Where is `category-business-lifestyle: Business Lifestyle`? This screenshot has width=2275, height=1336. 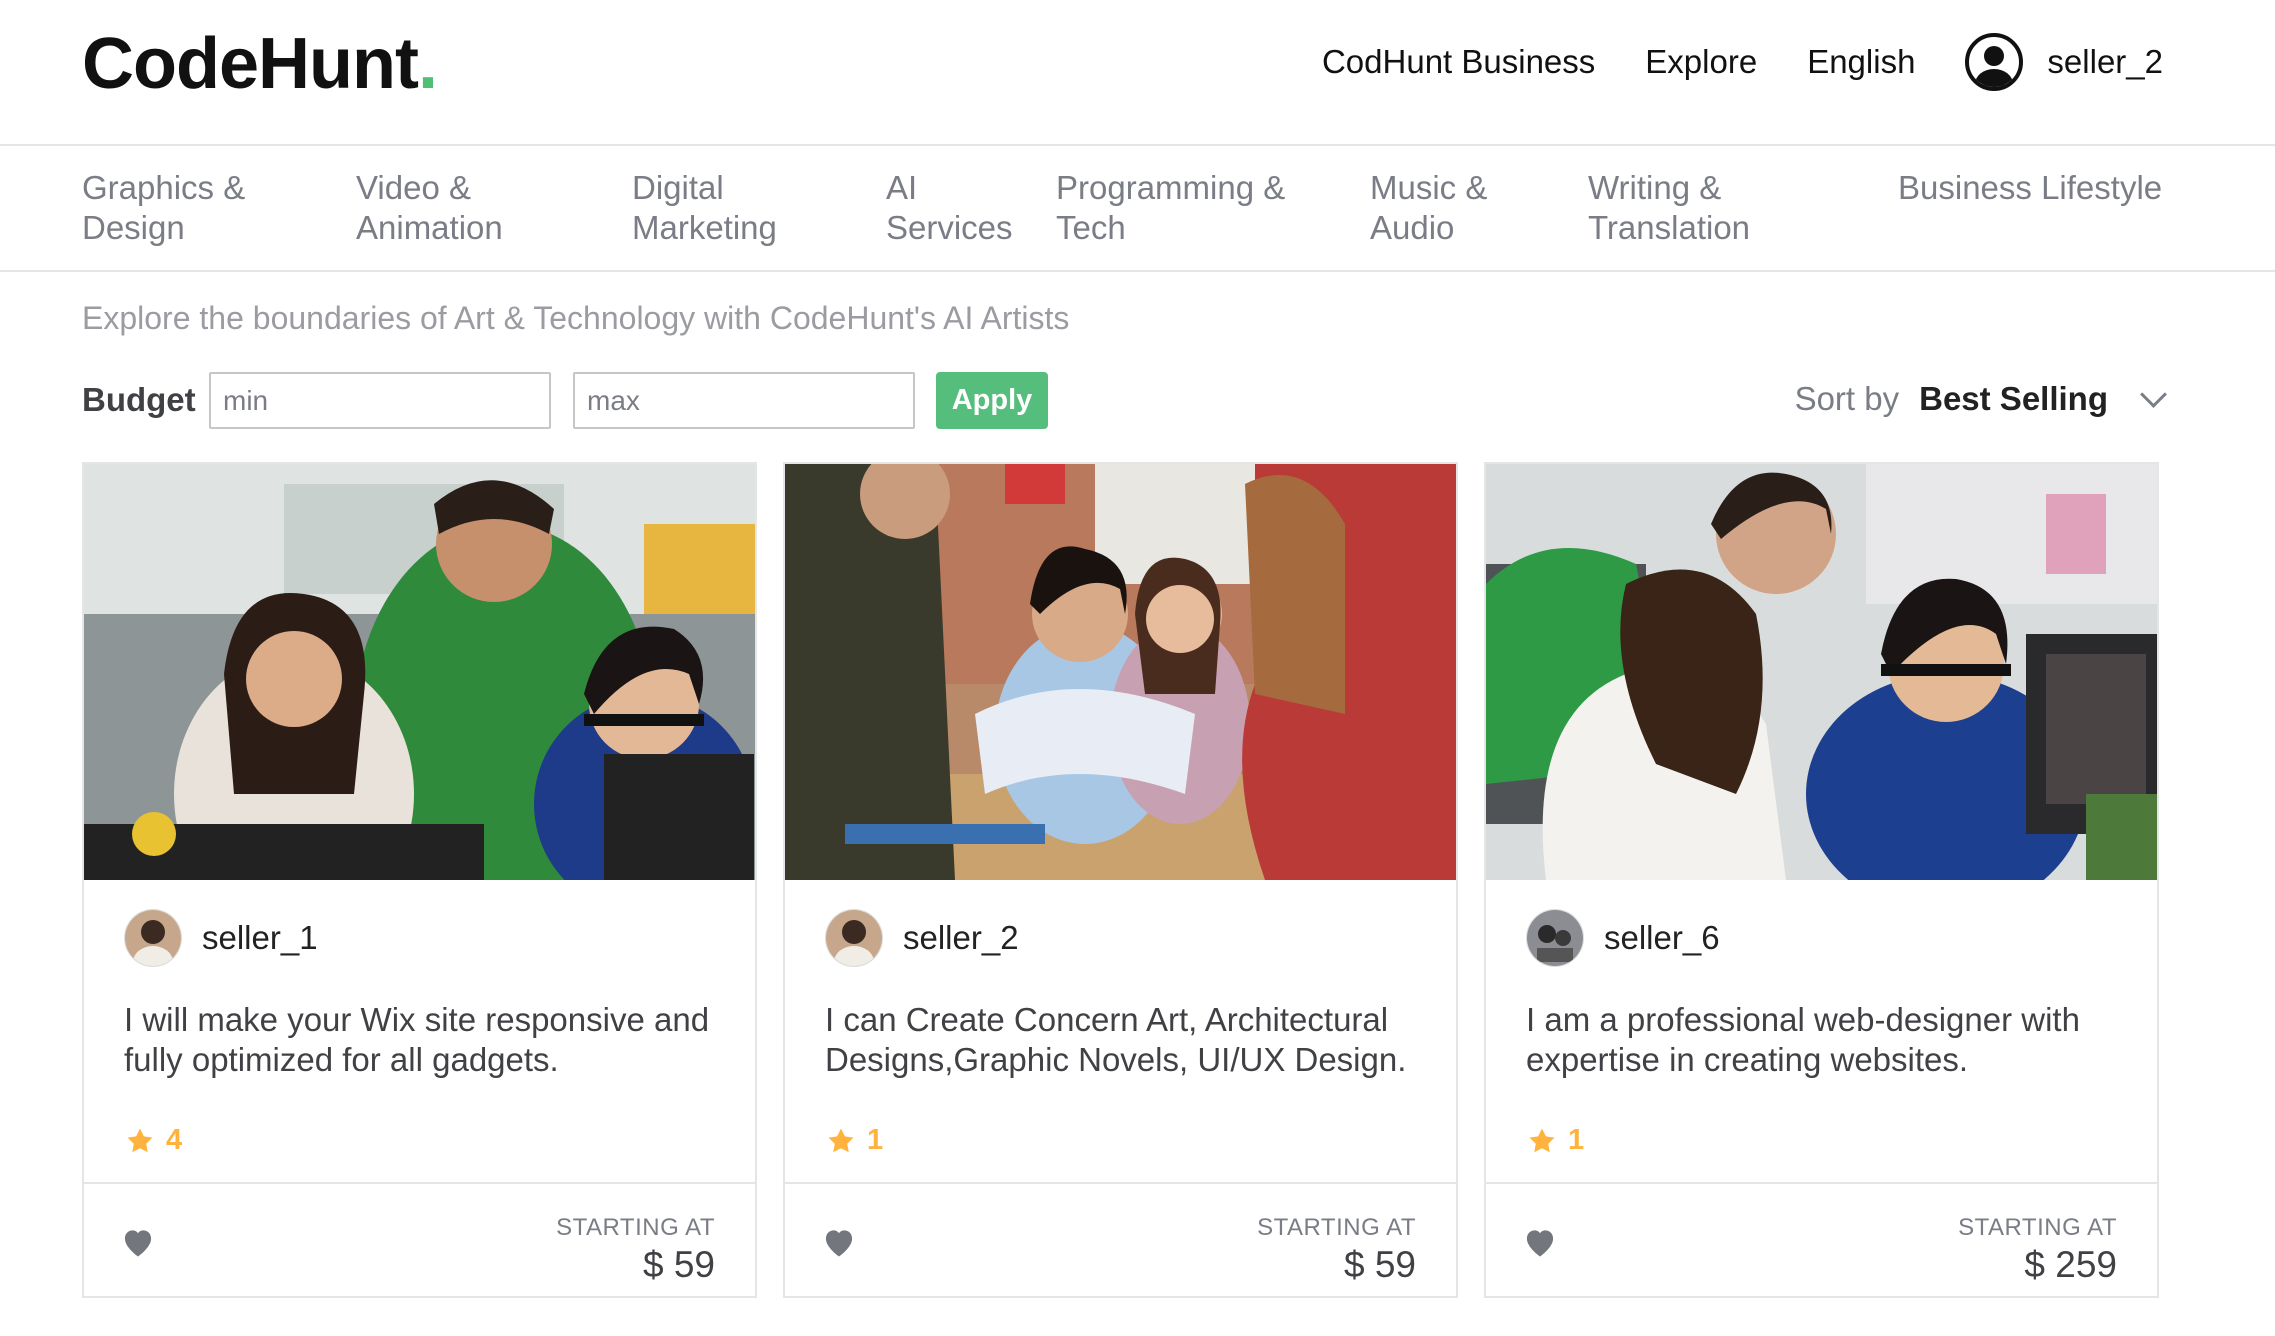
category-business-lifestyle: Business Lifestyle is located at coordinates (2030, 188).